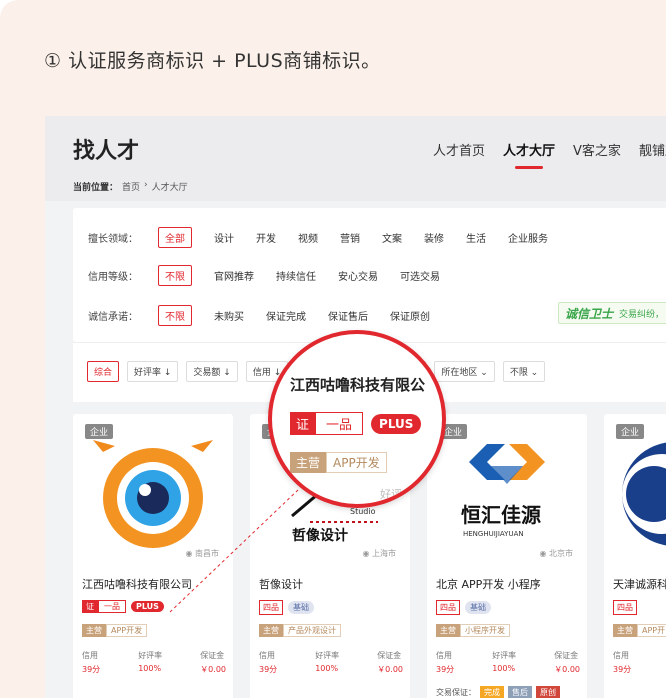  I want to click on nav-vke: V客之家, so click(597, 149).